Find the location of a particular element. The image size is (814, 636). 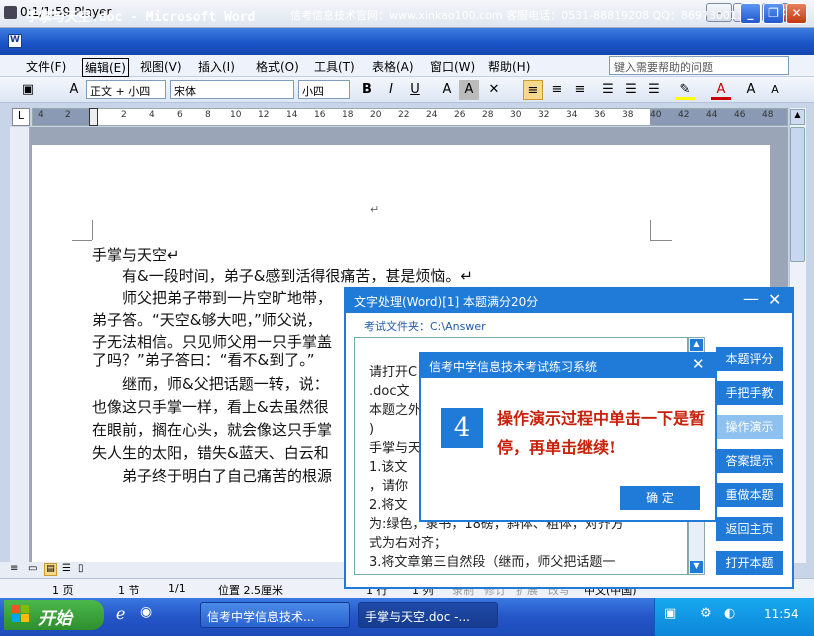

doc-line: 继而，师&父把话题一转，说： is located at coordinates (210, 383).